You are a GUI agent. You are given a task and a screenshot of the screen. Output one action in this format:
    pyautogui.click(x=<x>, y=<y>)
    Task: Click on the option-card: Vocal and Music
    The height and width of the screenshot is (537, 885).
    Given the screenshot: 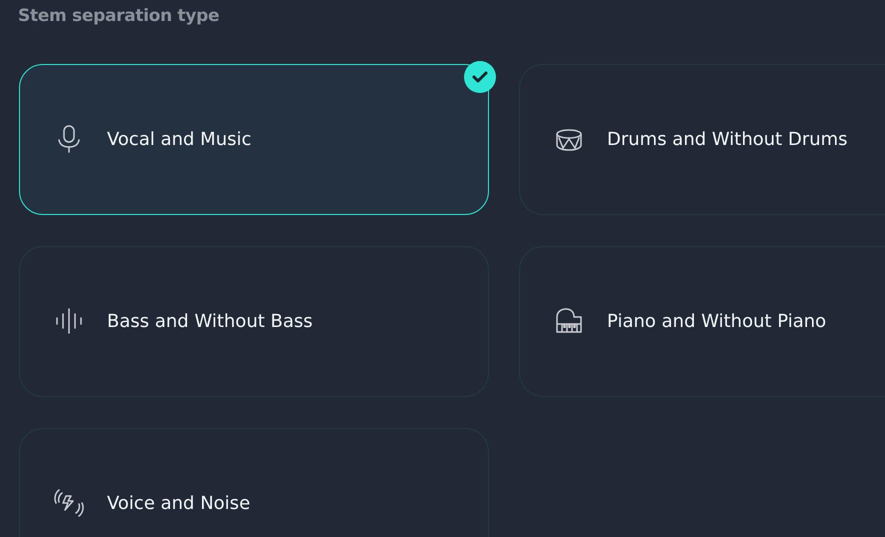 What is the action you would take?
    pyautogui.click(x=254, y=139)
    